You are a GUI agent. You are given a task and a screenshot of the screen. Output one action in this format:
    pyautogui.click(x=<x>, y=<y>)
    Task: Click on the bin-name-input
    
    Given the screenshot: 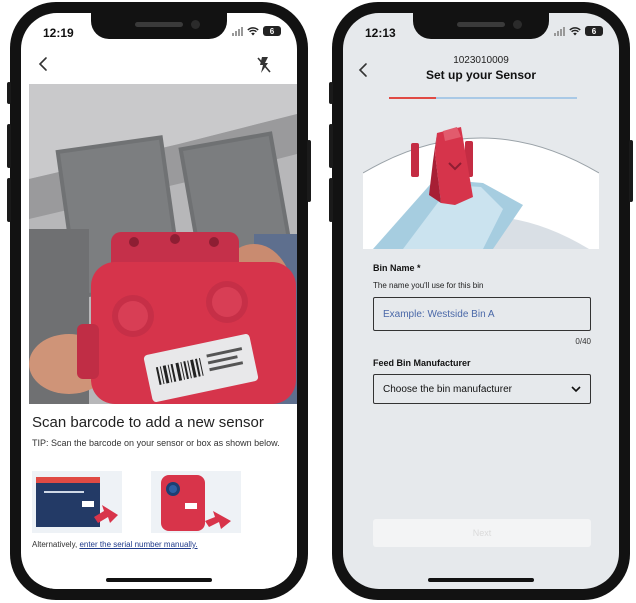 What is the action you would take?
    pyautogui.click(x=482, y=314)
    